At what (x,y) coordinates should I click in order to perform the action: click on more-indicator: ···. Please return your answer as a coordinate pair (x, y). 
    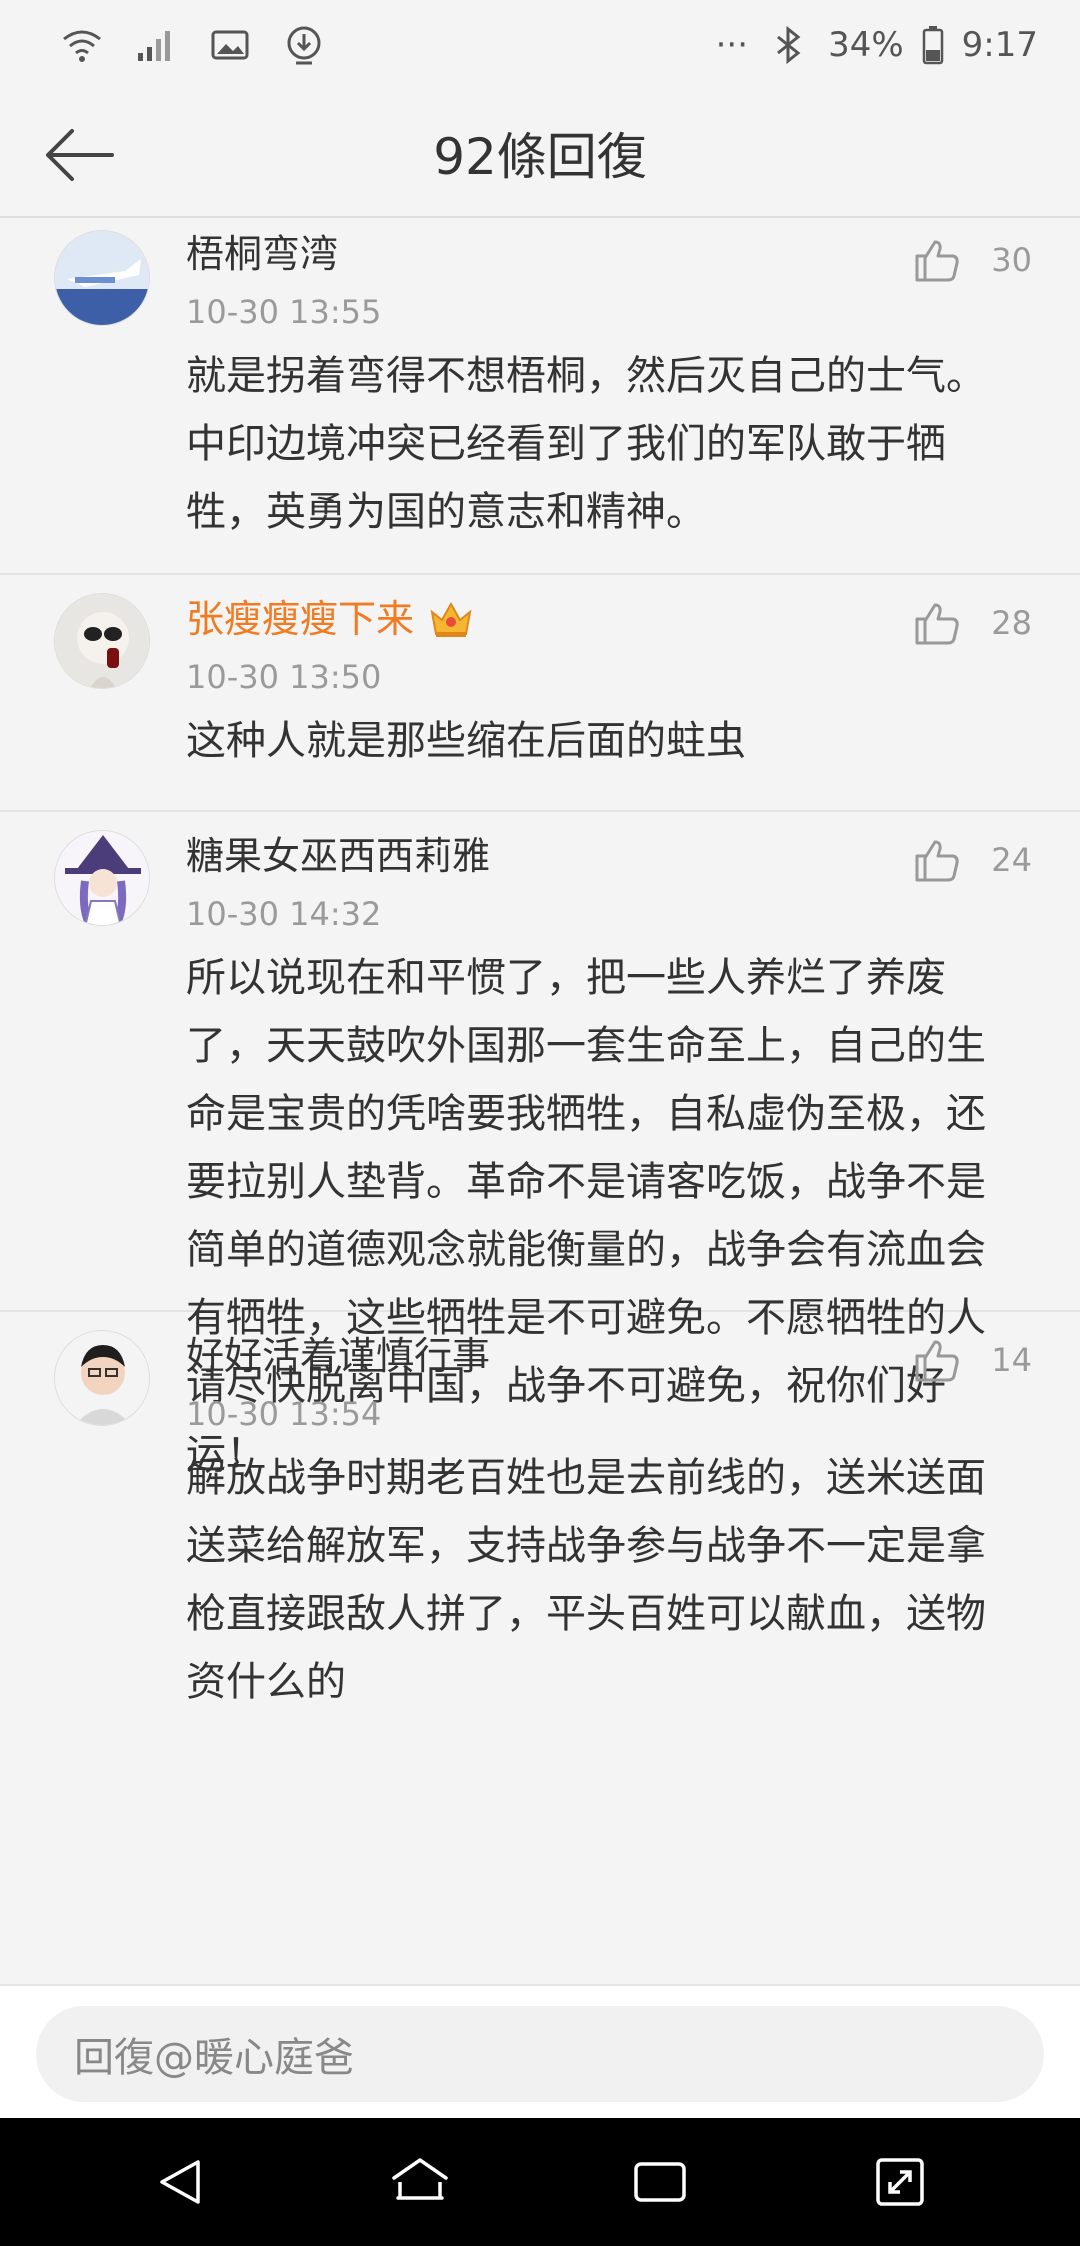
    Looking at the image, I should click on (732, 45).